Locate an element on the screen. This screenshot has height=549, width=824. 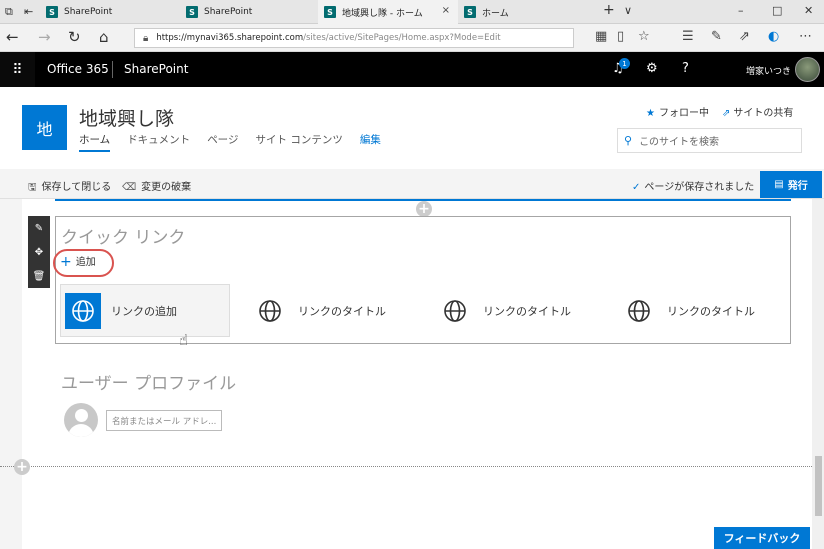
tab-title: ホーム is located at coordinates (495, 13).